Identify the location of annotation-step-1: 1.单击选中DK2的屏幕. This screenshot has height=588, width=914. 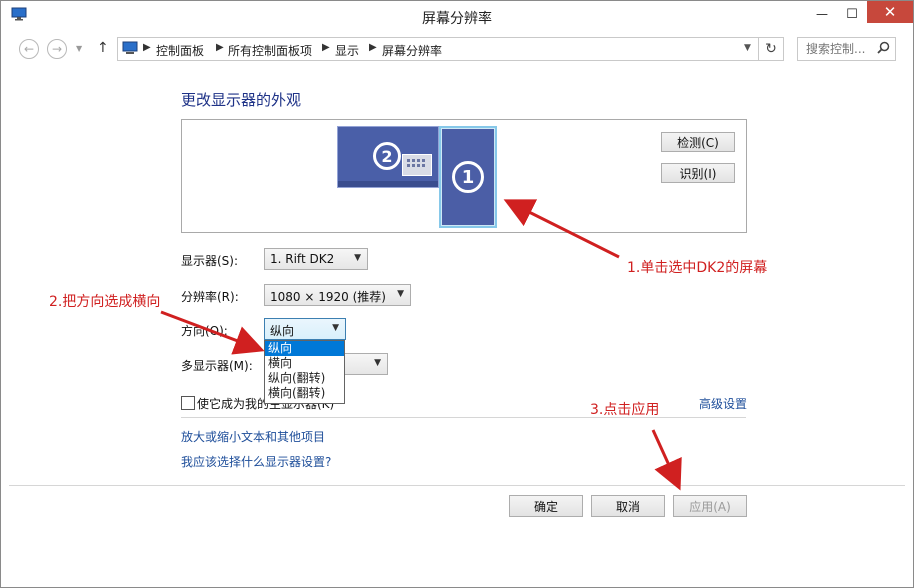
(697, 268).